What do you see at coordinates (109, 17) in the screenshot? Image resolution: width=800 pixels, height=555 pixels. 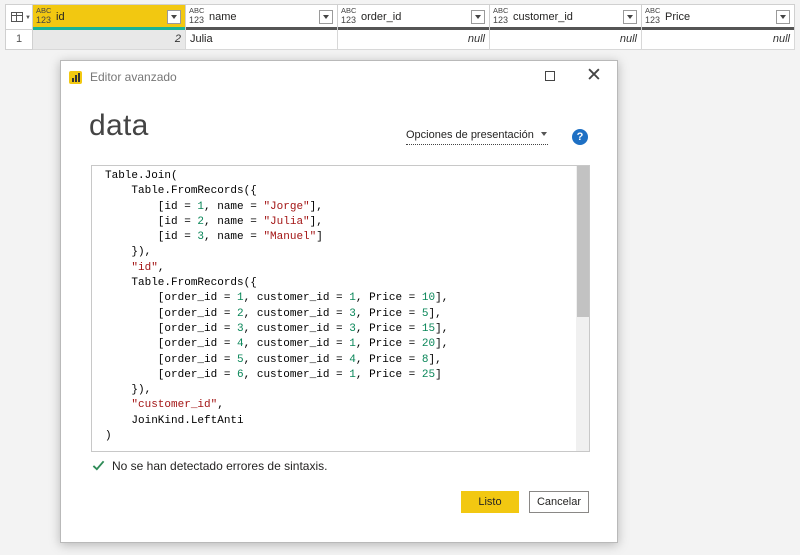 I see `column-header-id: ABC 123 id` at bounding box center [109, 17].